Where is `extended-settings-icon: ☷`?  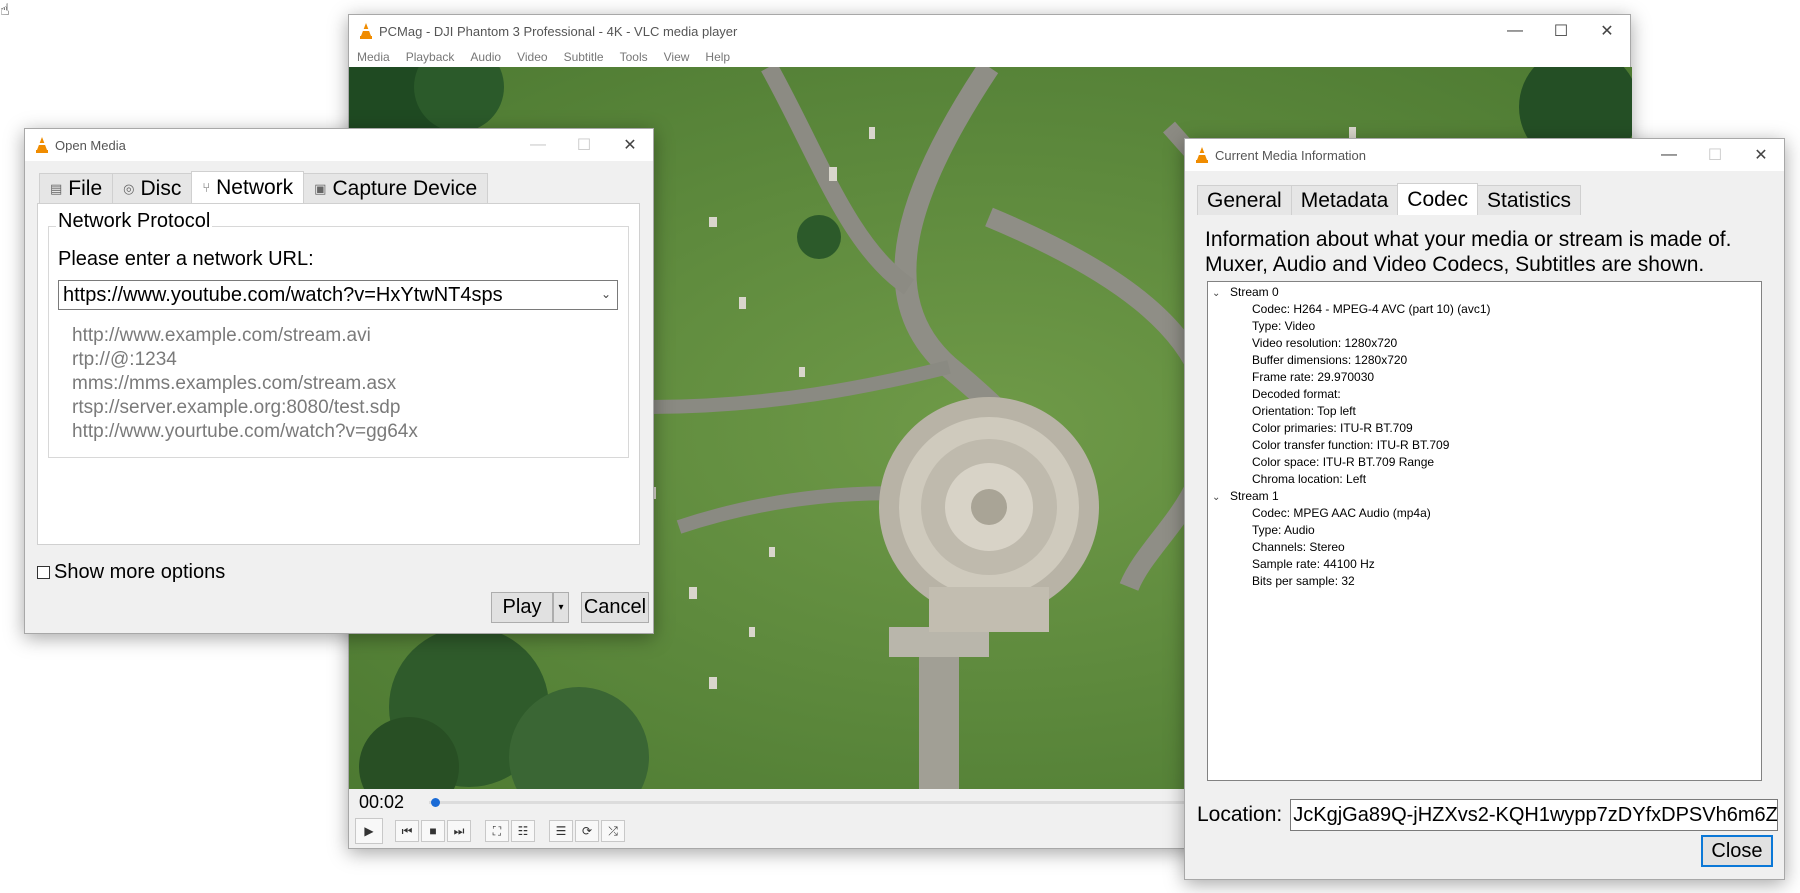
extended-settings-icon: ☷ is located at coordinates (523, 831).